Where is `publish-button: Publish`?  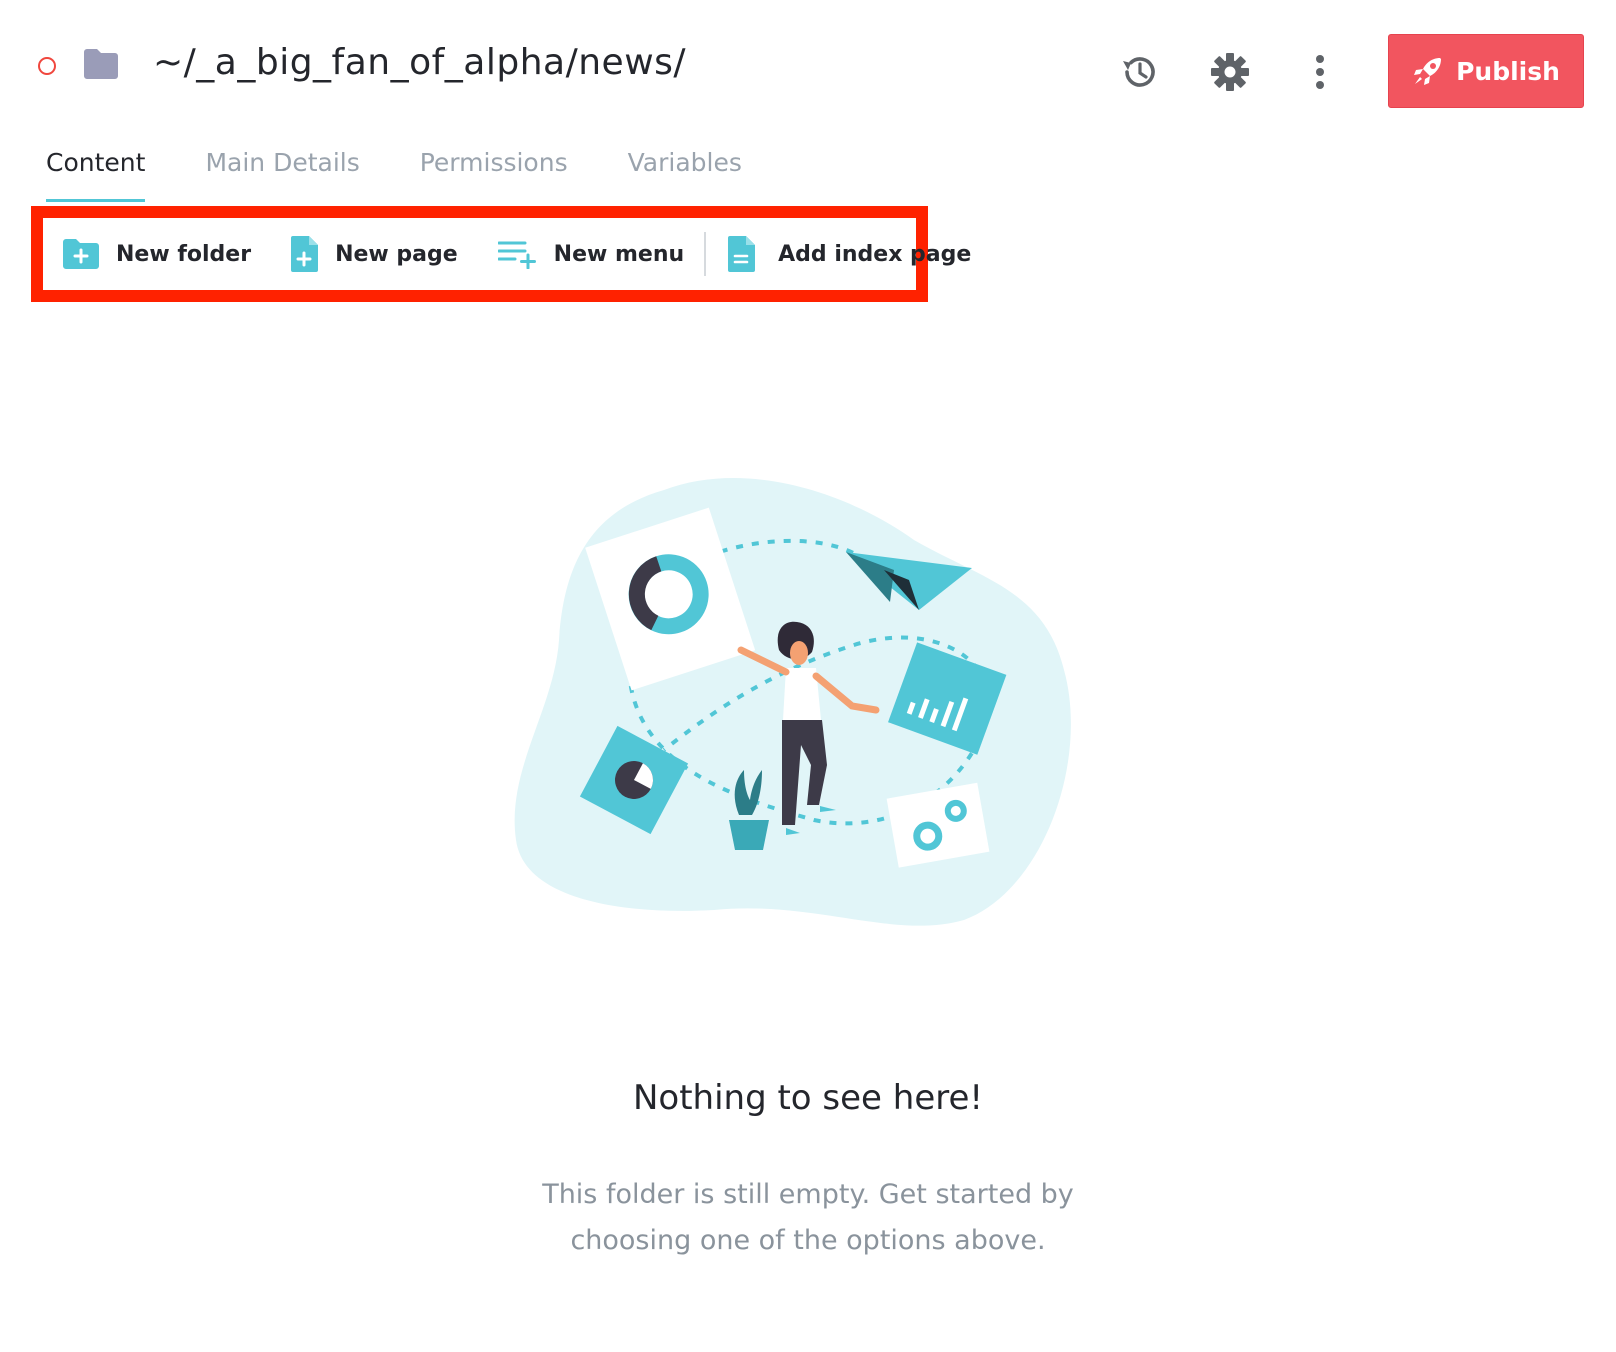 publish-button: Publish is located at coordinates (1486, 71).